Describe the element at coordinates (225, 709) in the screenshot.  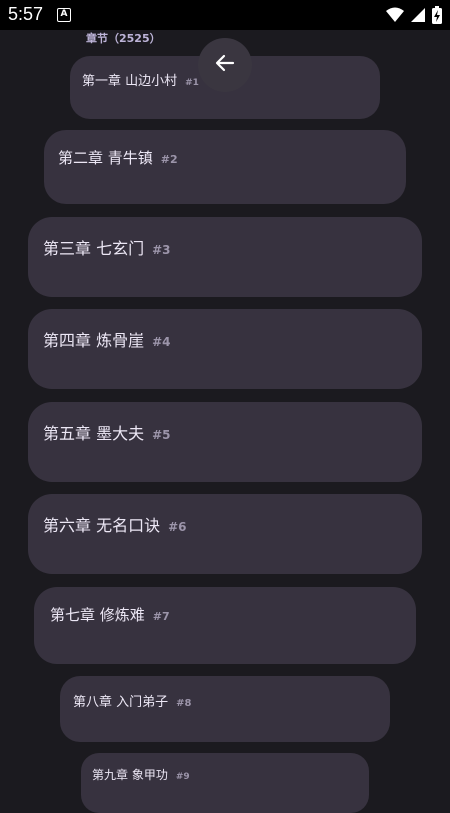
I see `chapter-card: 第八章 入门弟子 #8` at that location.